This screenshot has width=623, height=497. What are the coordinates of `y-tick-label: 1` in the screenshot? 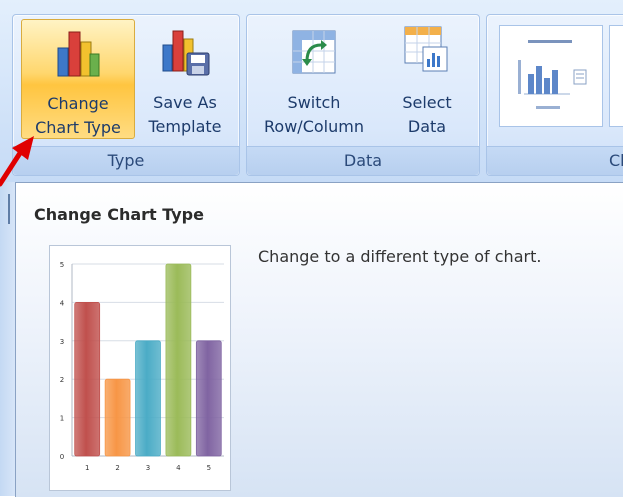 It's located at (62, 419).